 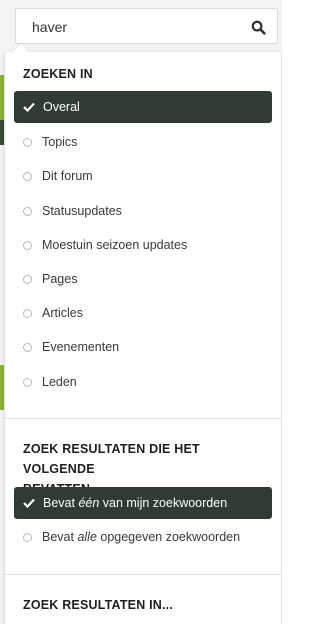 I want to click on section-title-search-in: ZOEKEN IN, so click(x=58, y=74).